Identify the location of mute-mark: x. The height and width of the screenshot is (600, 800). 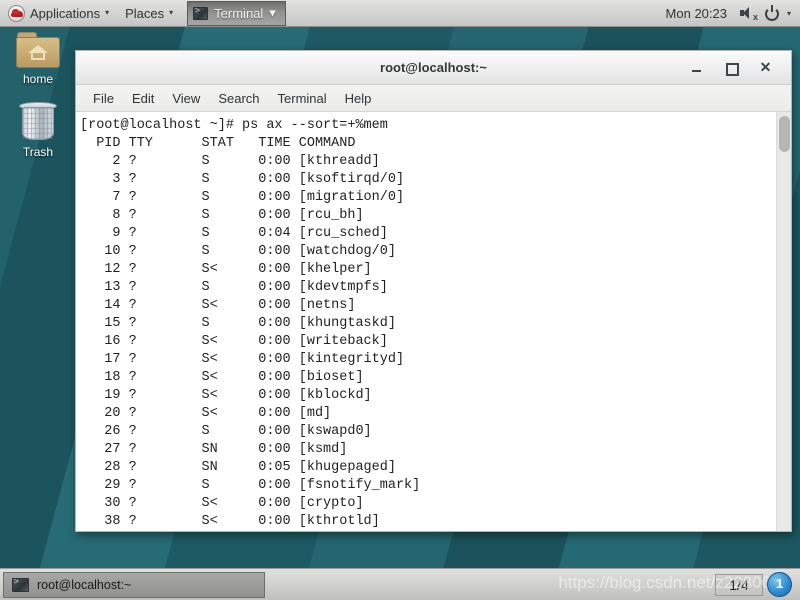
(755, 17).